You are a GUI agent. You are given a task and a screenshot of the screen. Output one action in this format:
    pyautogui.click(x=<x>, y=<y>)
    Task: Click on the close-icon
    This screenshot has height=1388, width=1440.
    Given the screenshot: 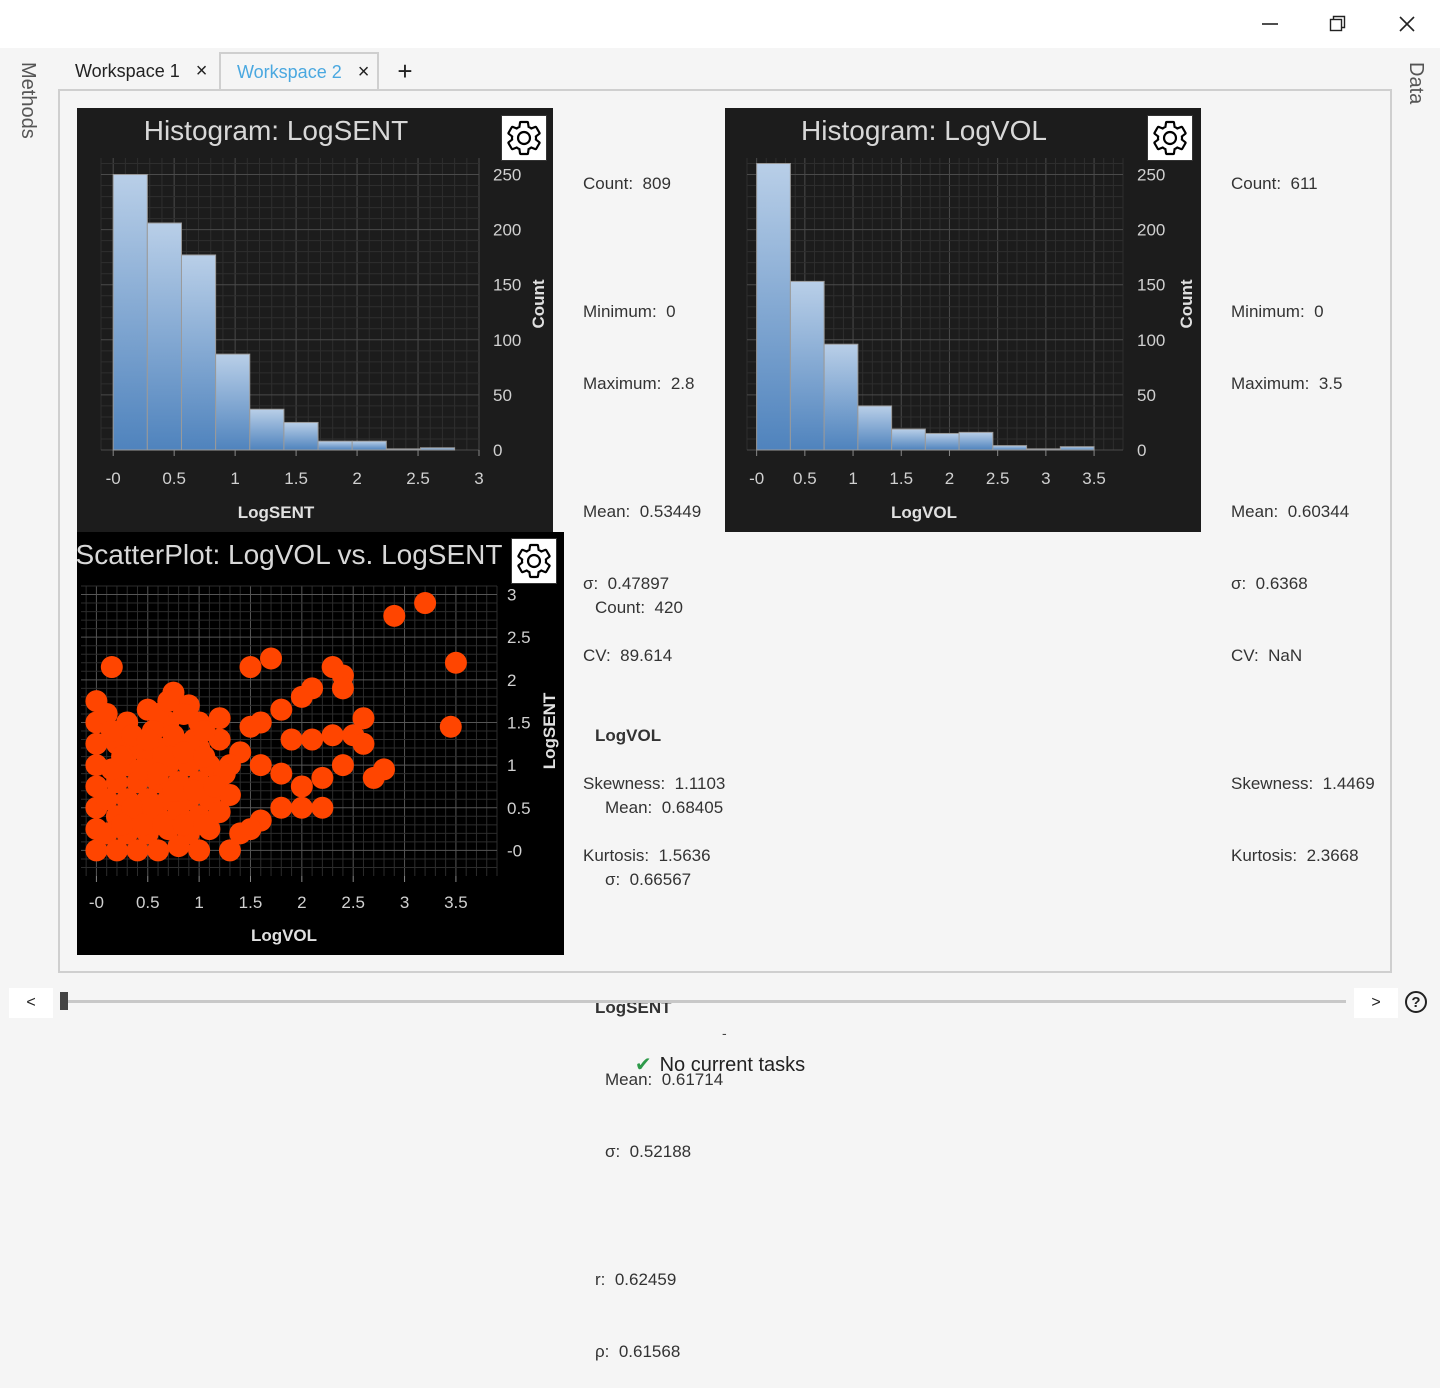 What is the action you would take?
    pyautogui.click(x=1407, y=24)
    